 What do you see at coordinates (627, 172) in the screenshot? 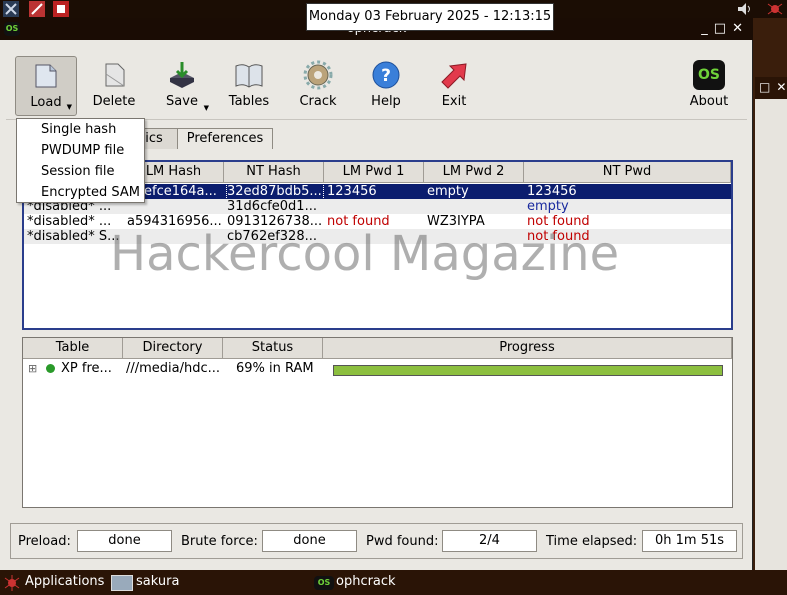
I see `col-nt-pwd-header: NT Pwd` at bounding box center [627, 172].